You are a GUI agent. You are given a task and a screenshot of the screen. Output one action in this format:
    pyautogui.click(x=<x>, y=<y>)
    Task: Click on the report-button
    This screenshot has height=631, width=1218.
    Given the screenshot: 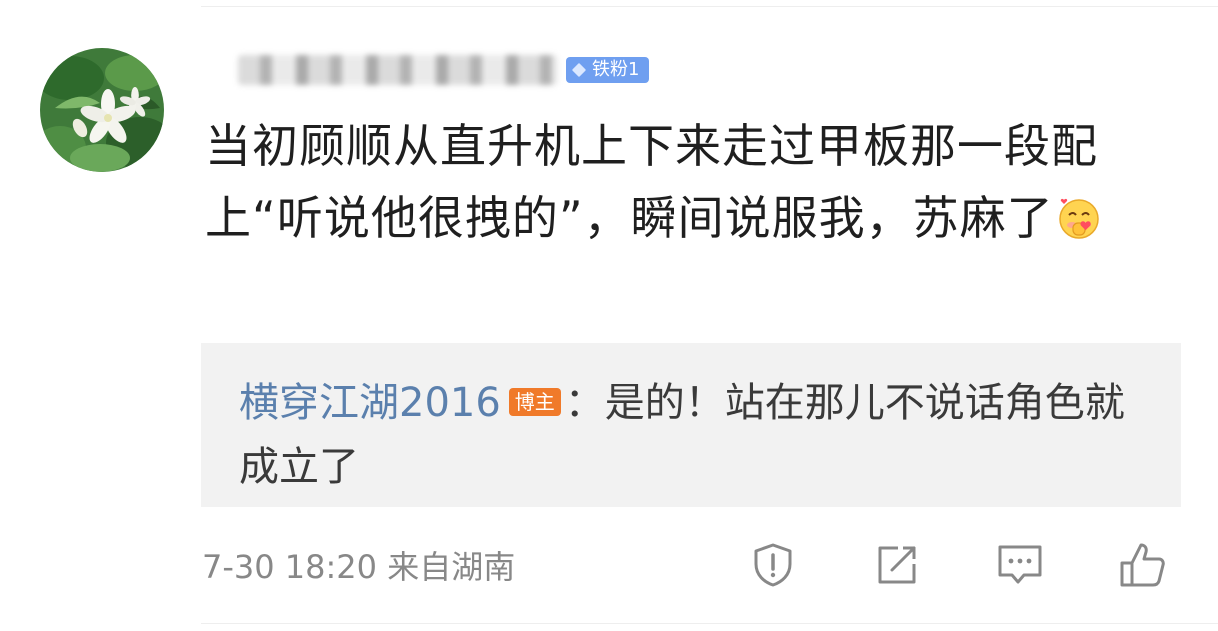 What is the action you would take?
    pyautogui.click(x=773, y=565)
    